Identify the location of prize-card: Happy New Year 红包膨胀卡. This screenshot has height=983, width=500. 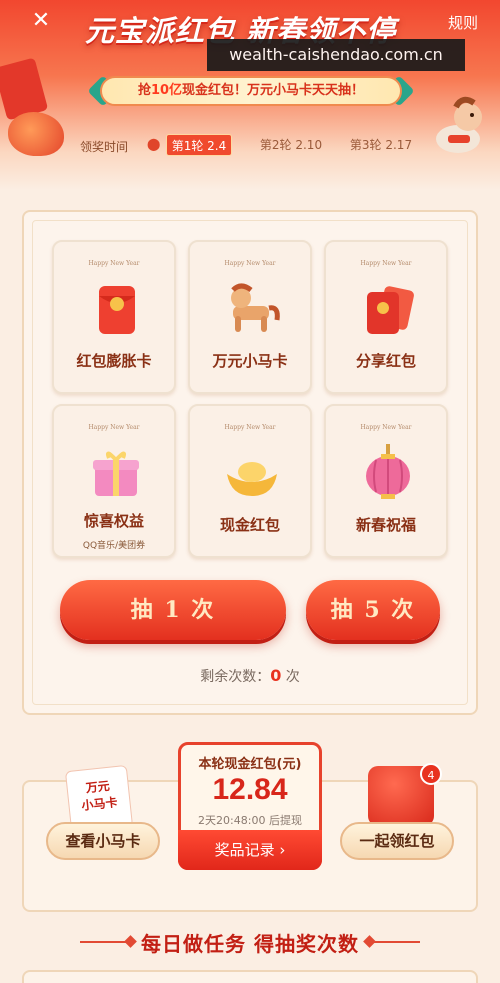
(114, 317).